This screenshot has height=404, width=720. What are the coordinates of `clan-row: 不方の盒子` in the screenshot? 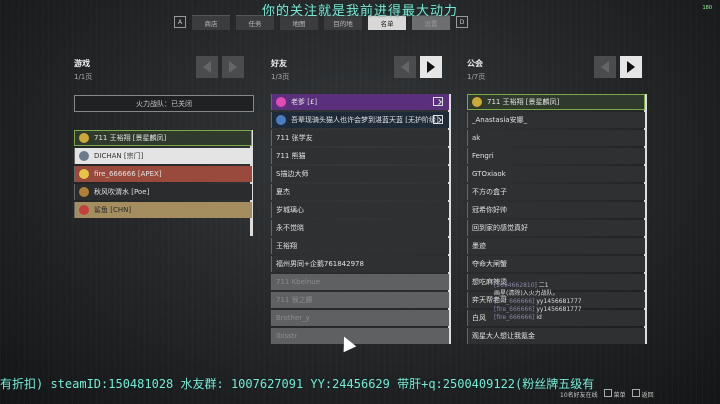 It's located at (556, 192).